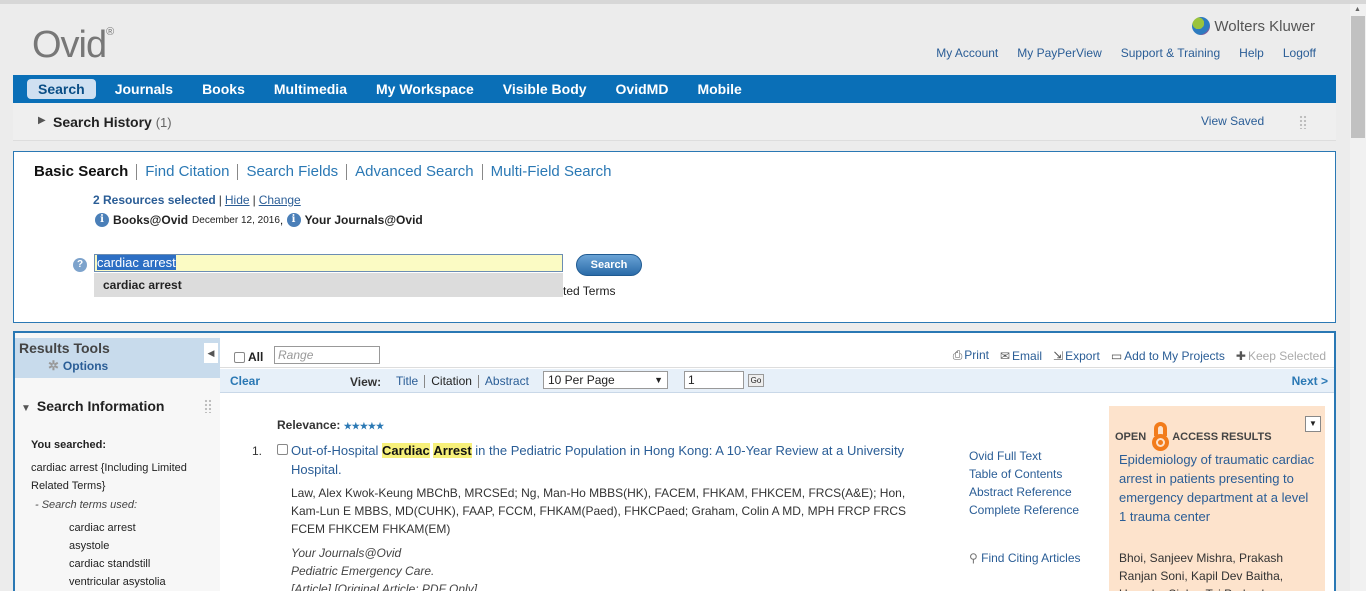 This screenshot has width=1366, height=591. What do you see at coordinates (211, 353) in the screenshot?
I see `collapse-sidebar-icon: ◀` at bounding box center [211, 353].